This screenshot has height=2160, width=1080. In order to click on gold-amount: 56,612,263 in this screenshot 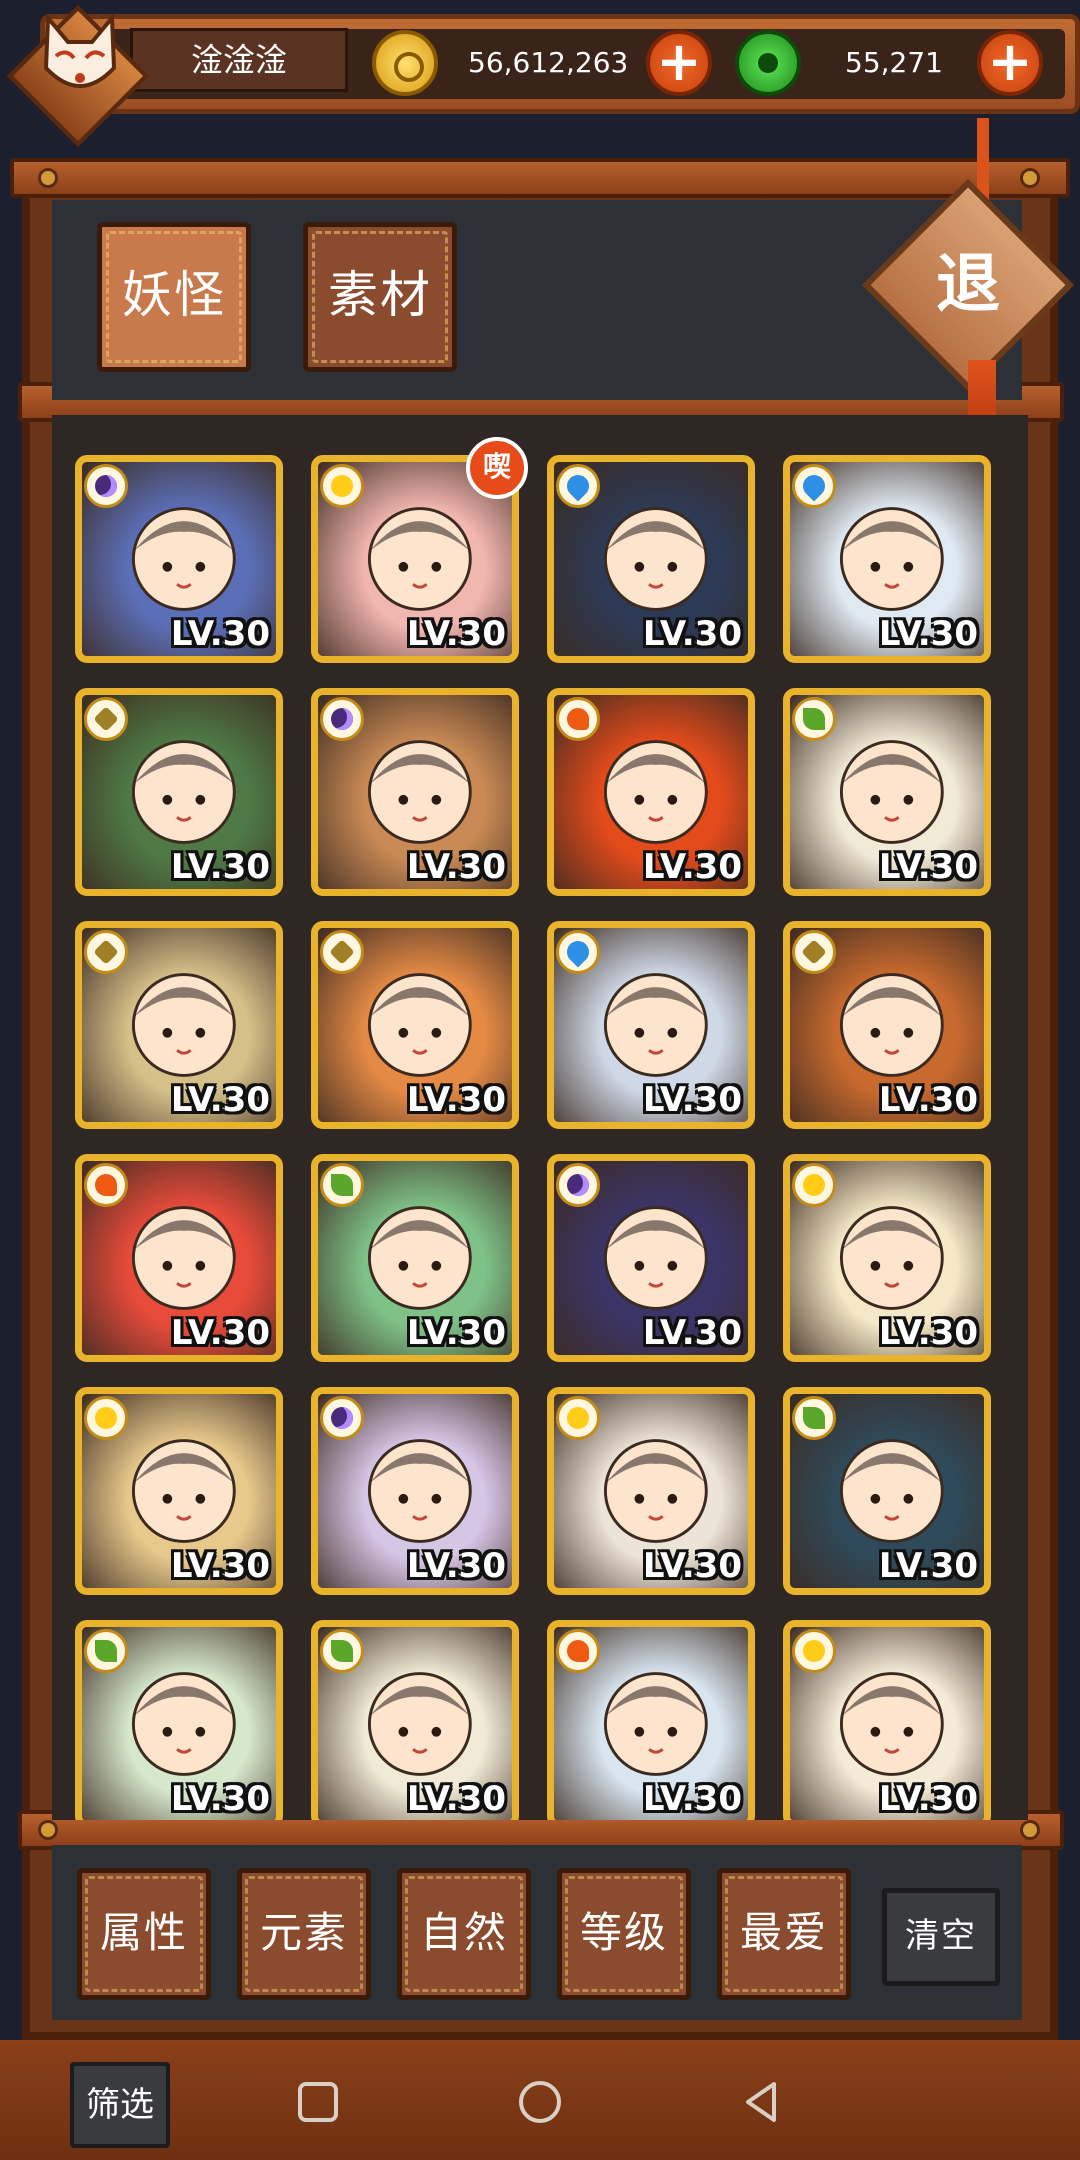, I will do `click(548, 62)`.